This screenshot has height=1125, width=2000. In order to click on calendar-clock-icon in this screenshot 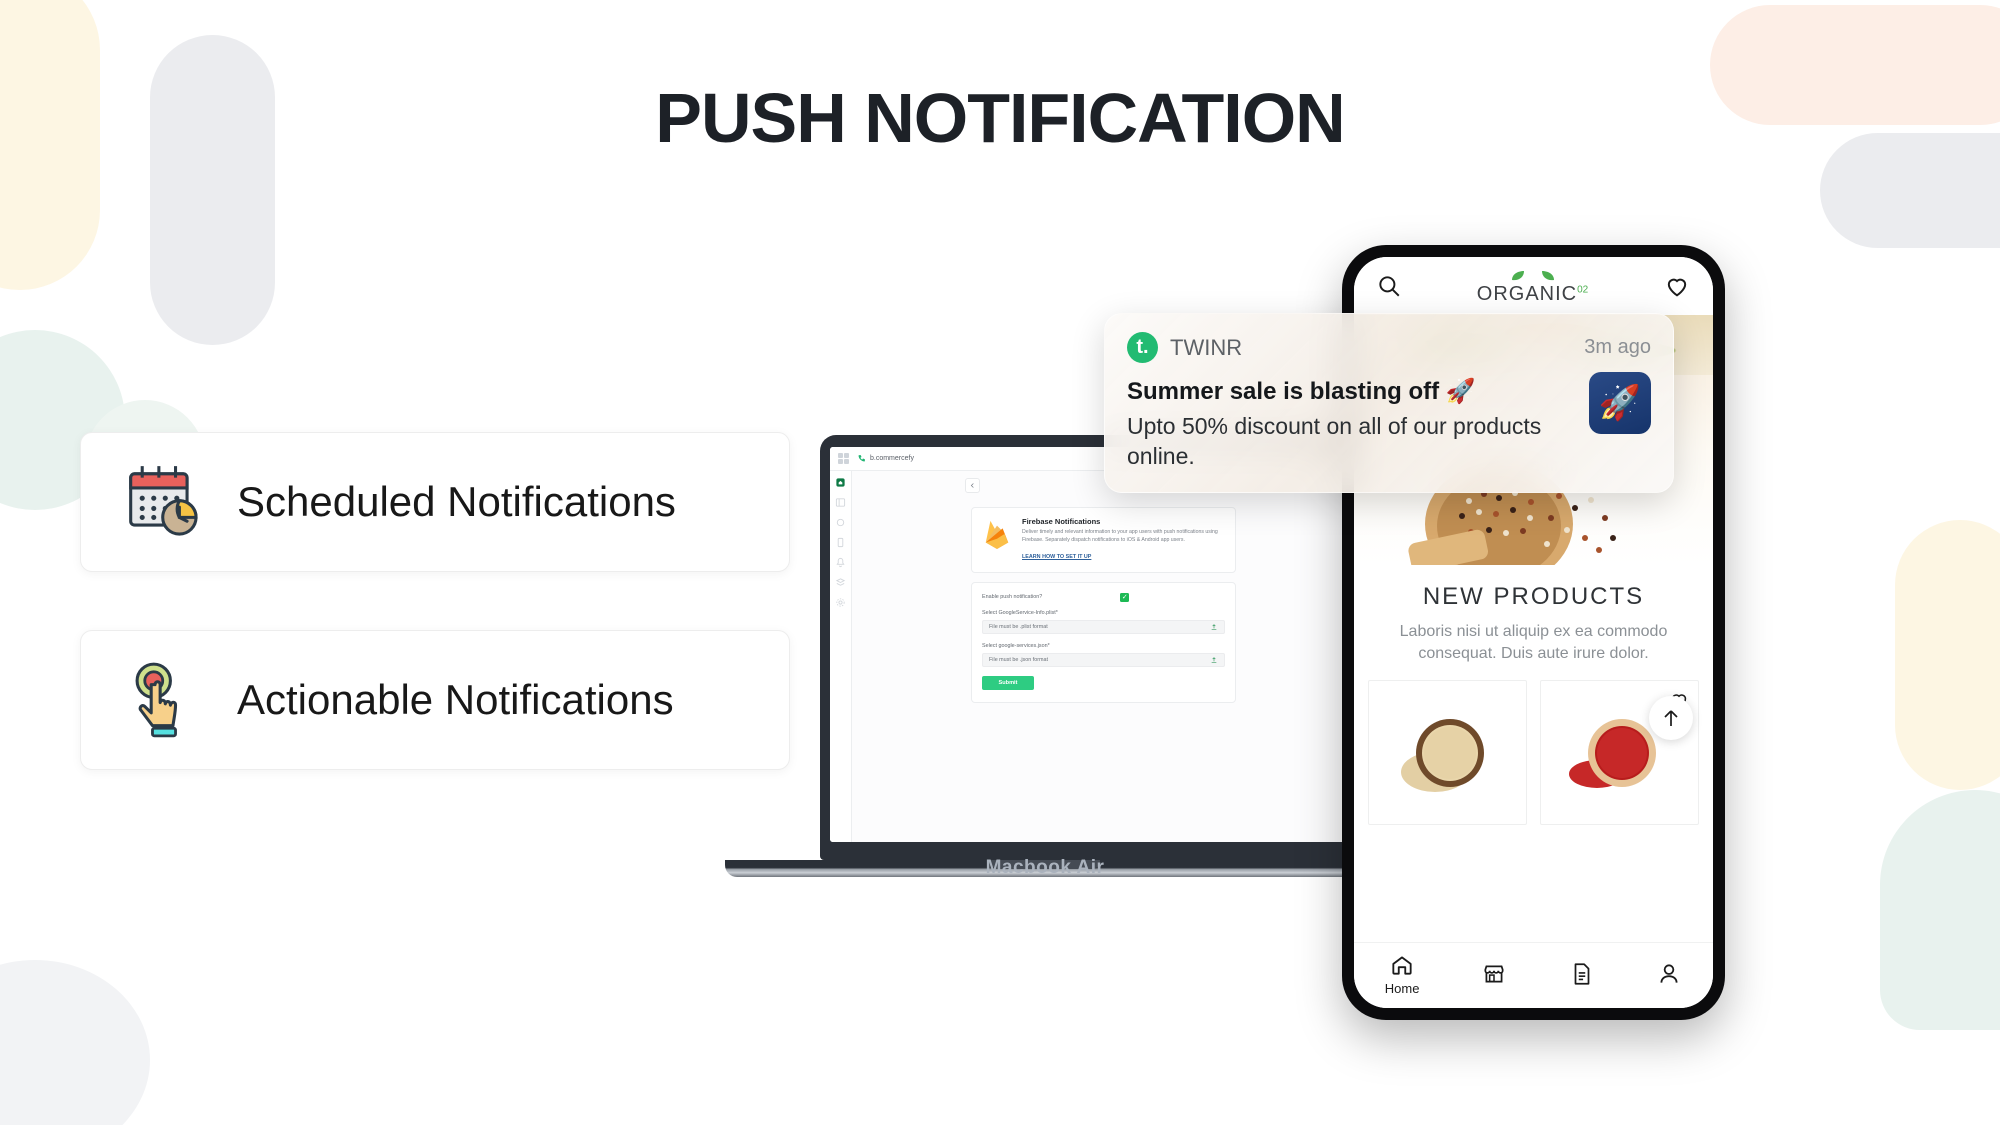, I will do `click(164, 502)`.